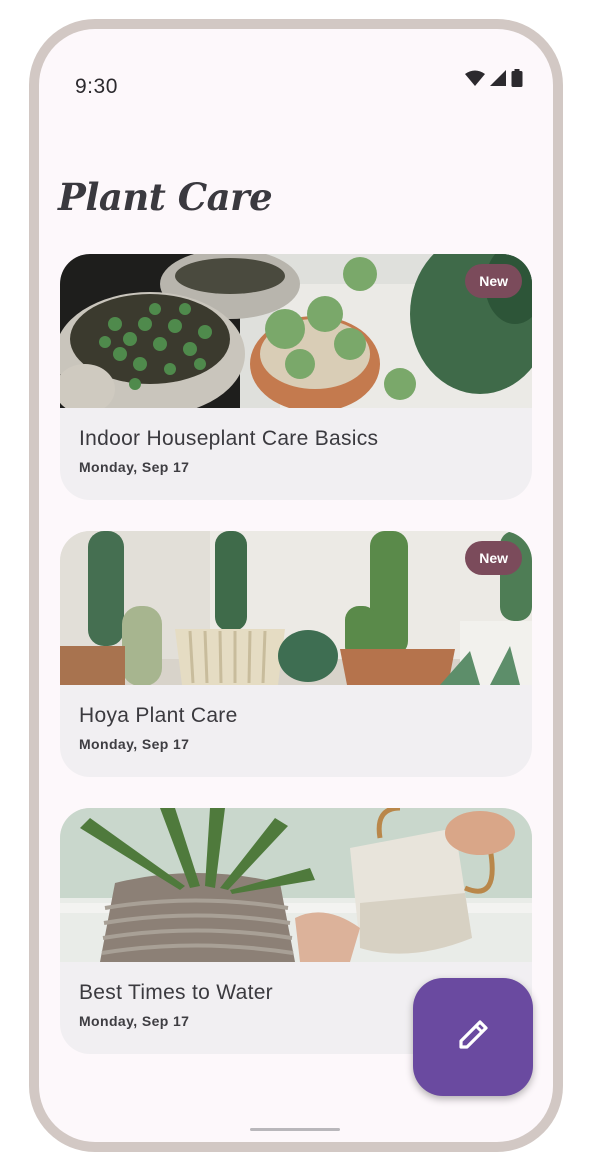 This screenshot has height=1174, width=590. Describe the element at coordinates (296, 608) in the screenshot. I see `cactus-pots-image: New` at that location.